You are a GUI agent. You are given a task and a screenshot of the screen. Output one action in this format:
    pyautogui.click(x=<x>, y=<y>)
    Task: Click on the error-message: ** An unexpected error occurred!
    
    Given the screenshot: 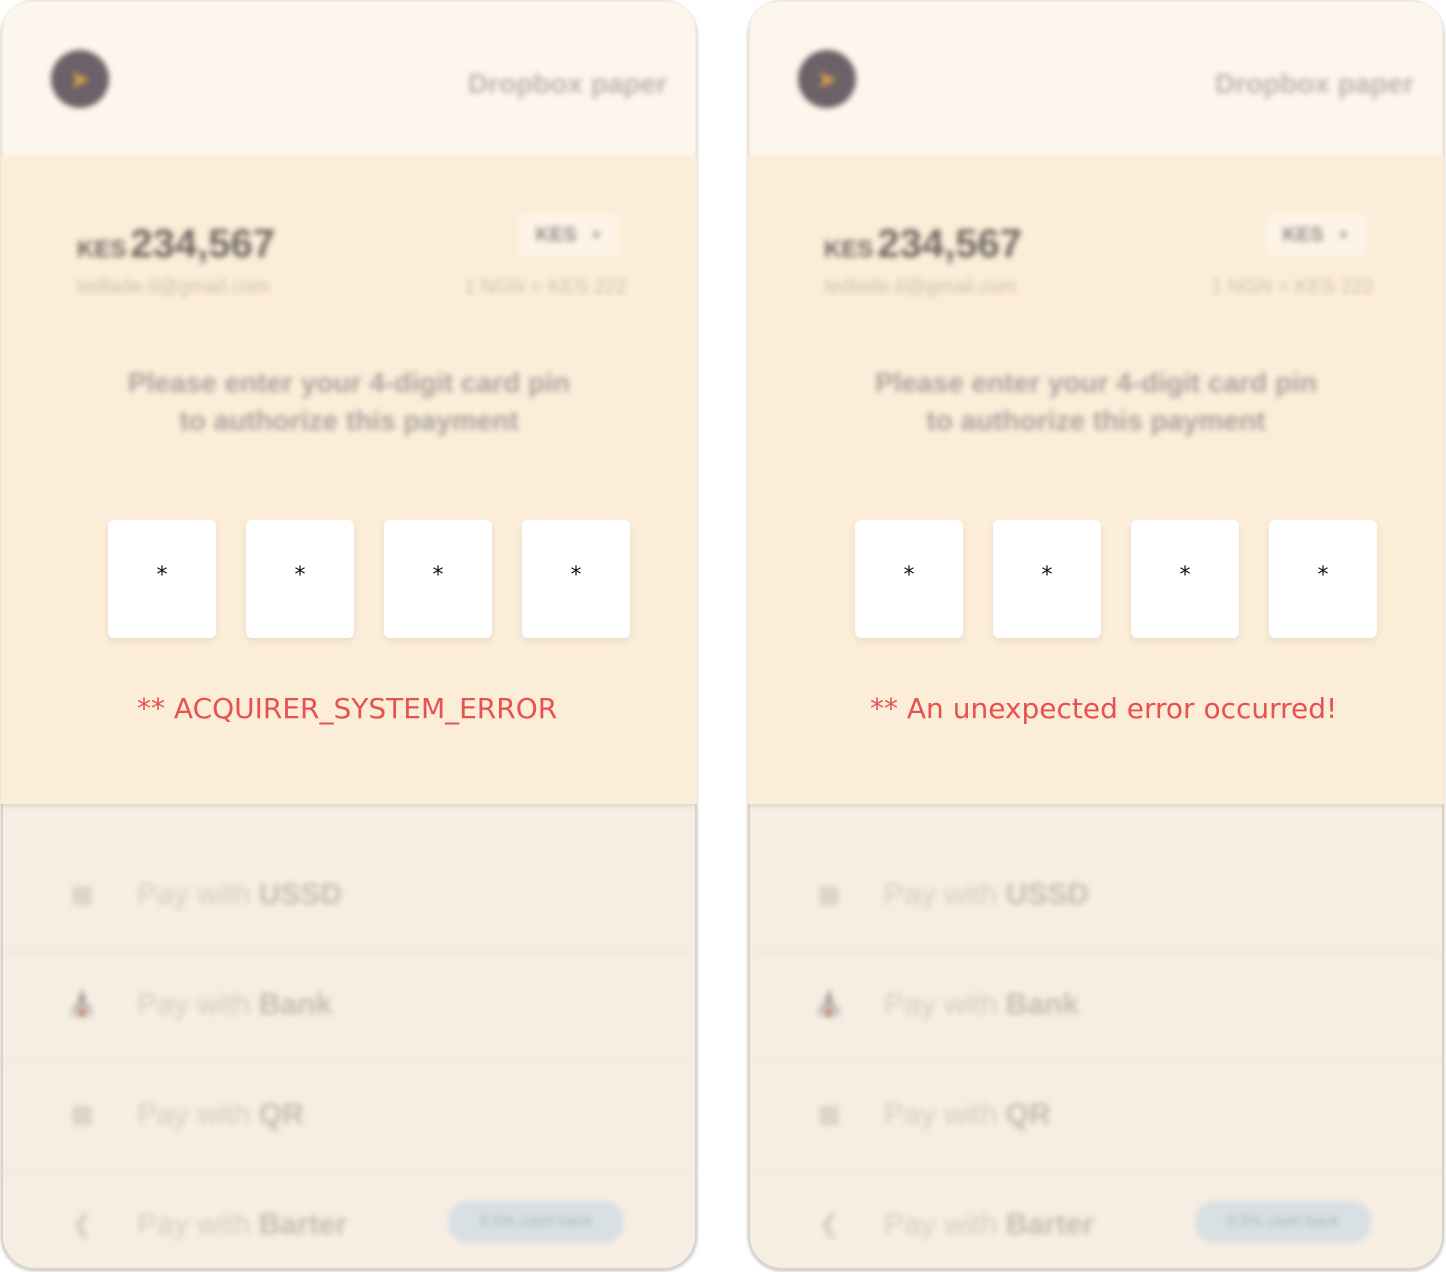 What is the action you would take?
    pyautogui.click(x=1104, y=708)
    